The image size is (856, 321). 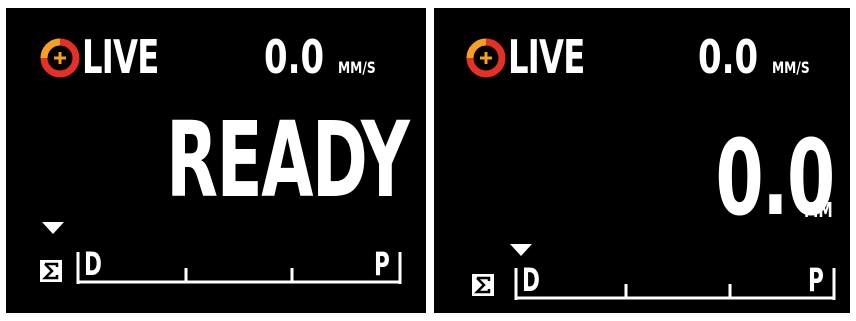 I want to click on status-text: READY, so click(x=287, y=160).